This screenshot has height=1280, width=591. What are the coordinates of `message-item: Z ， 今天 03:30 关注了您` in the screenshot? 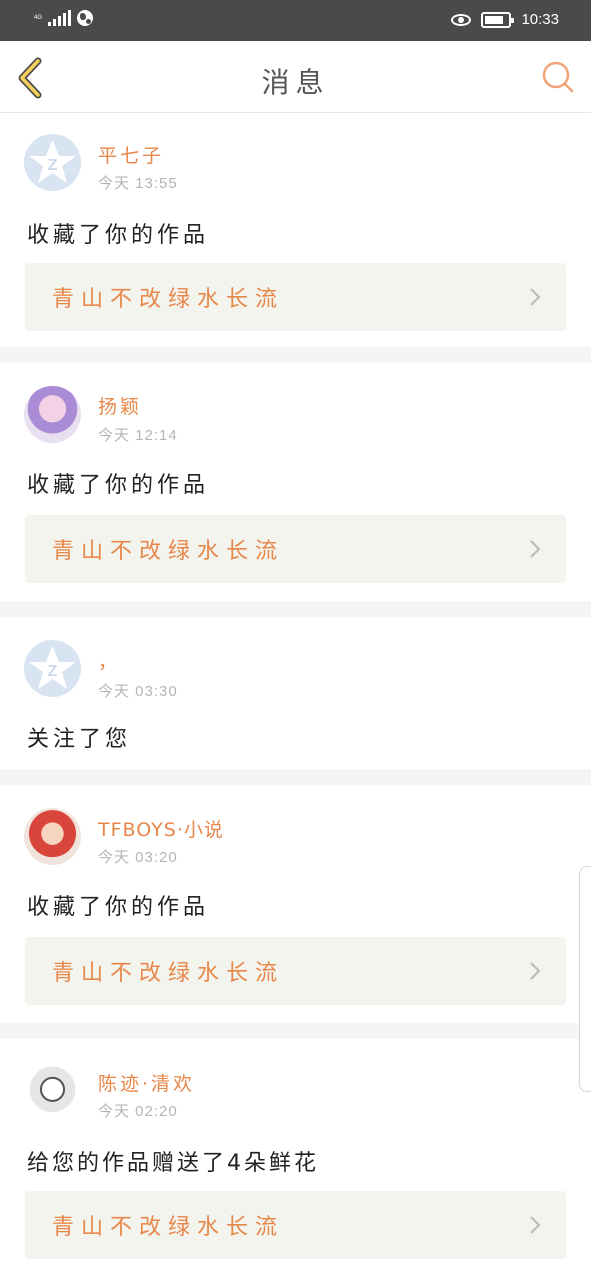 It's located at (295, 693).